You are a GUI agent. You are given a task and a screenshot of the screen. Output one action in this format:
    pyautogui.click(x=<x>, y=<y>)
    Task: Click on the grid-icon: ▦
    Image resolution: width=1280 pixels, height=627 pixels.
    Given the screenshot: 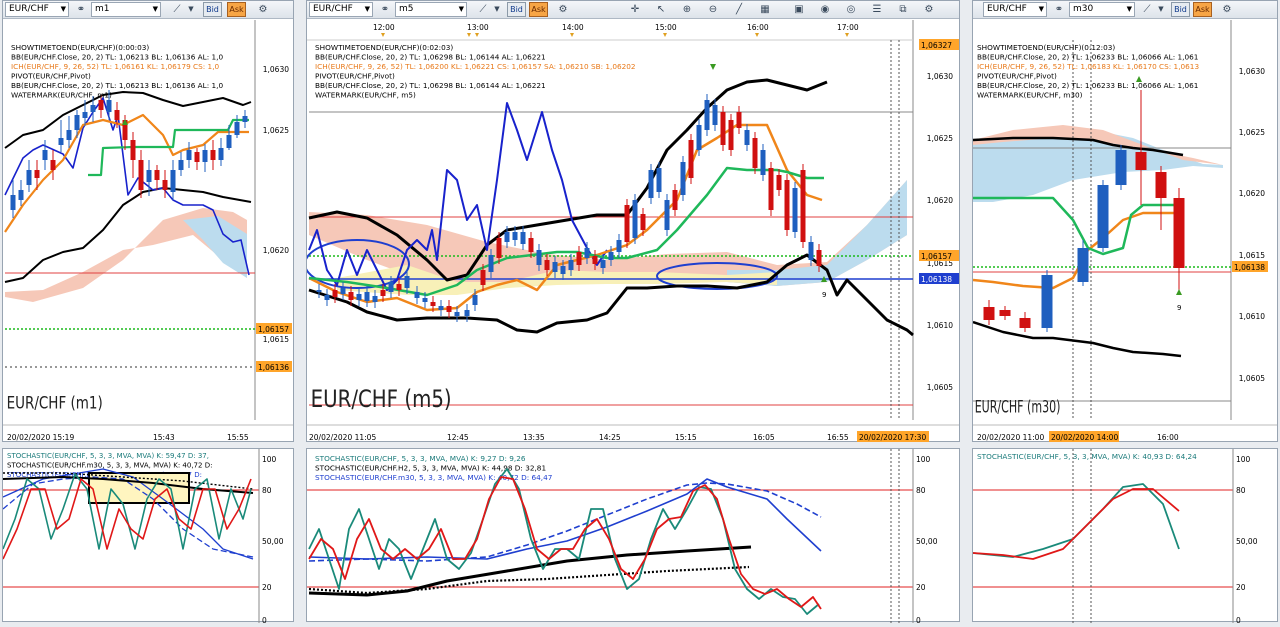 What is the action you would take?
    pyautogui.click(x=765, y=9)
    